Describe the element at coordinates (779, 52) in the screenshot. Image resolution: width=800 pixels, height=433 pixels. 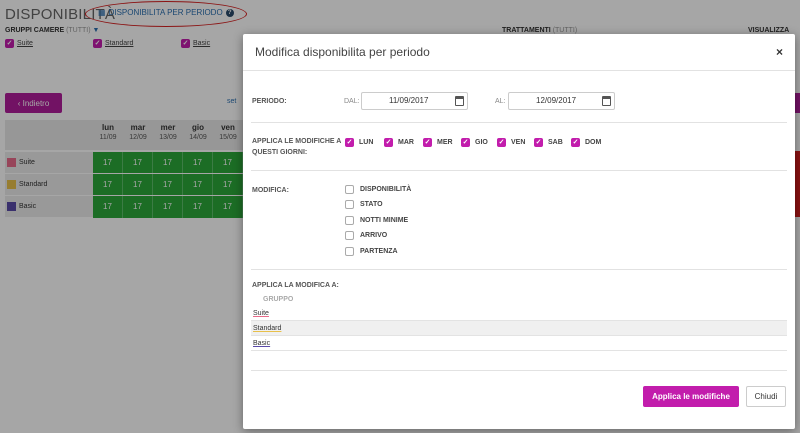
I see `close-icon: ×` at that location.